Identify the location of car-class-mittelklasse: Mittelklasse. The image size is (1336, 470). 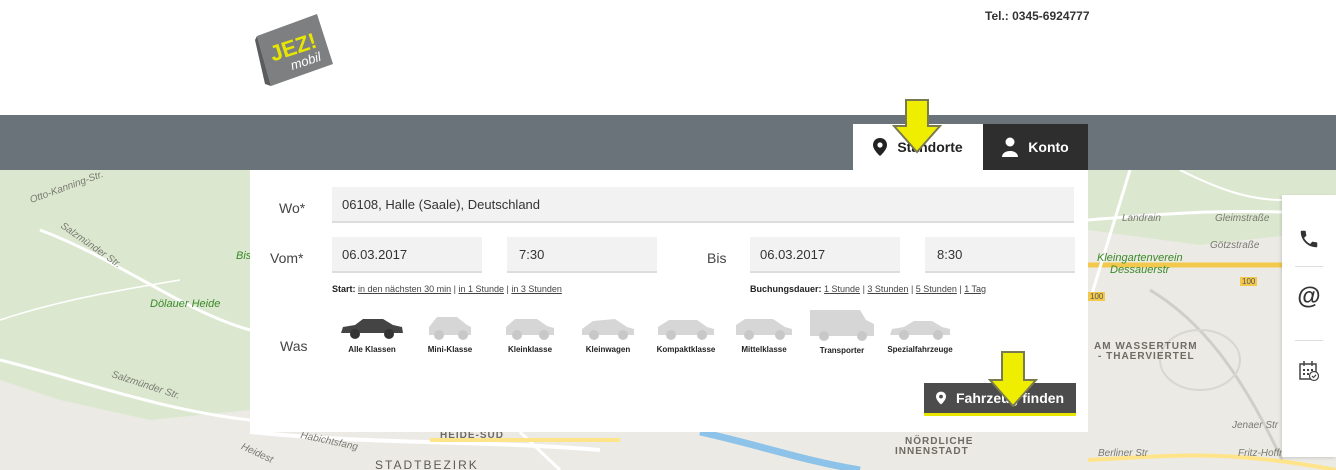
(764, 334).